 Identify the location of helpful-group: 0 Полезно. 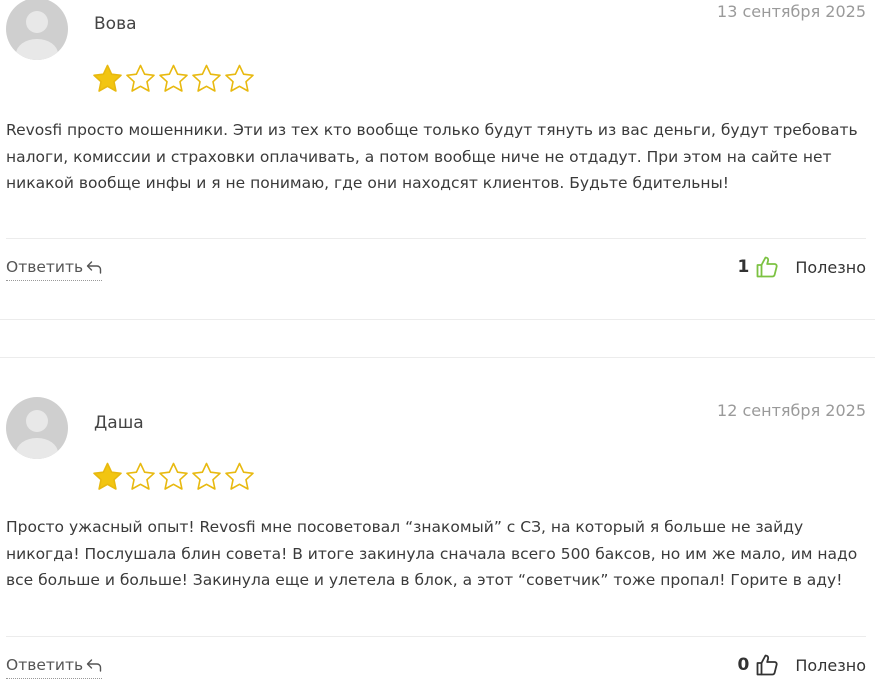
(801, 665).